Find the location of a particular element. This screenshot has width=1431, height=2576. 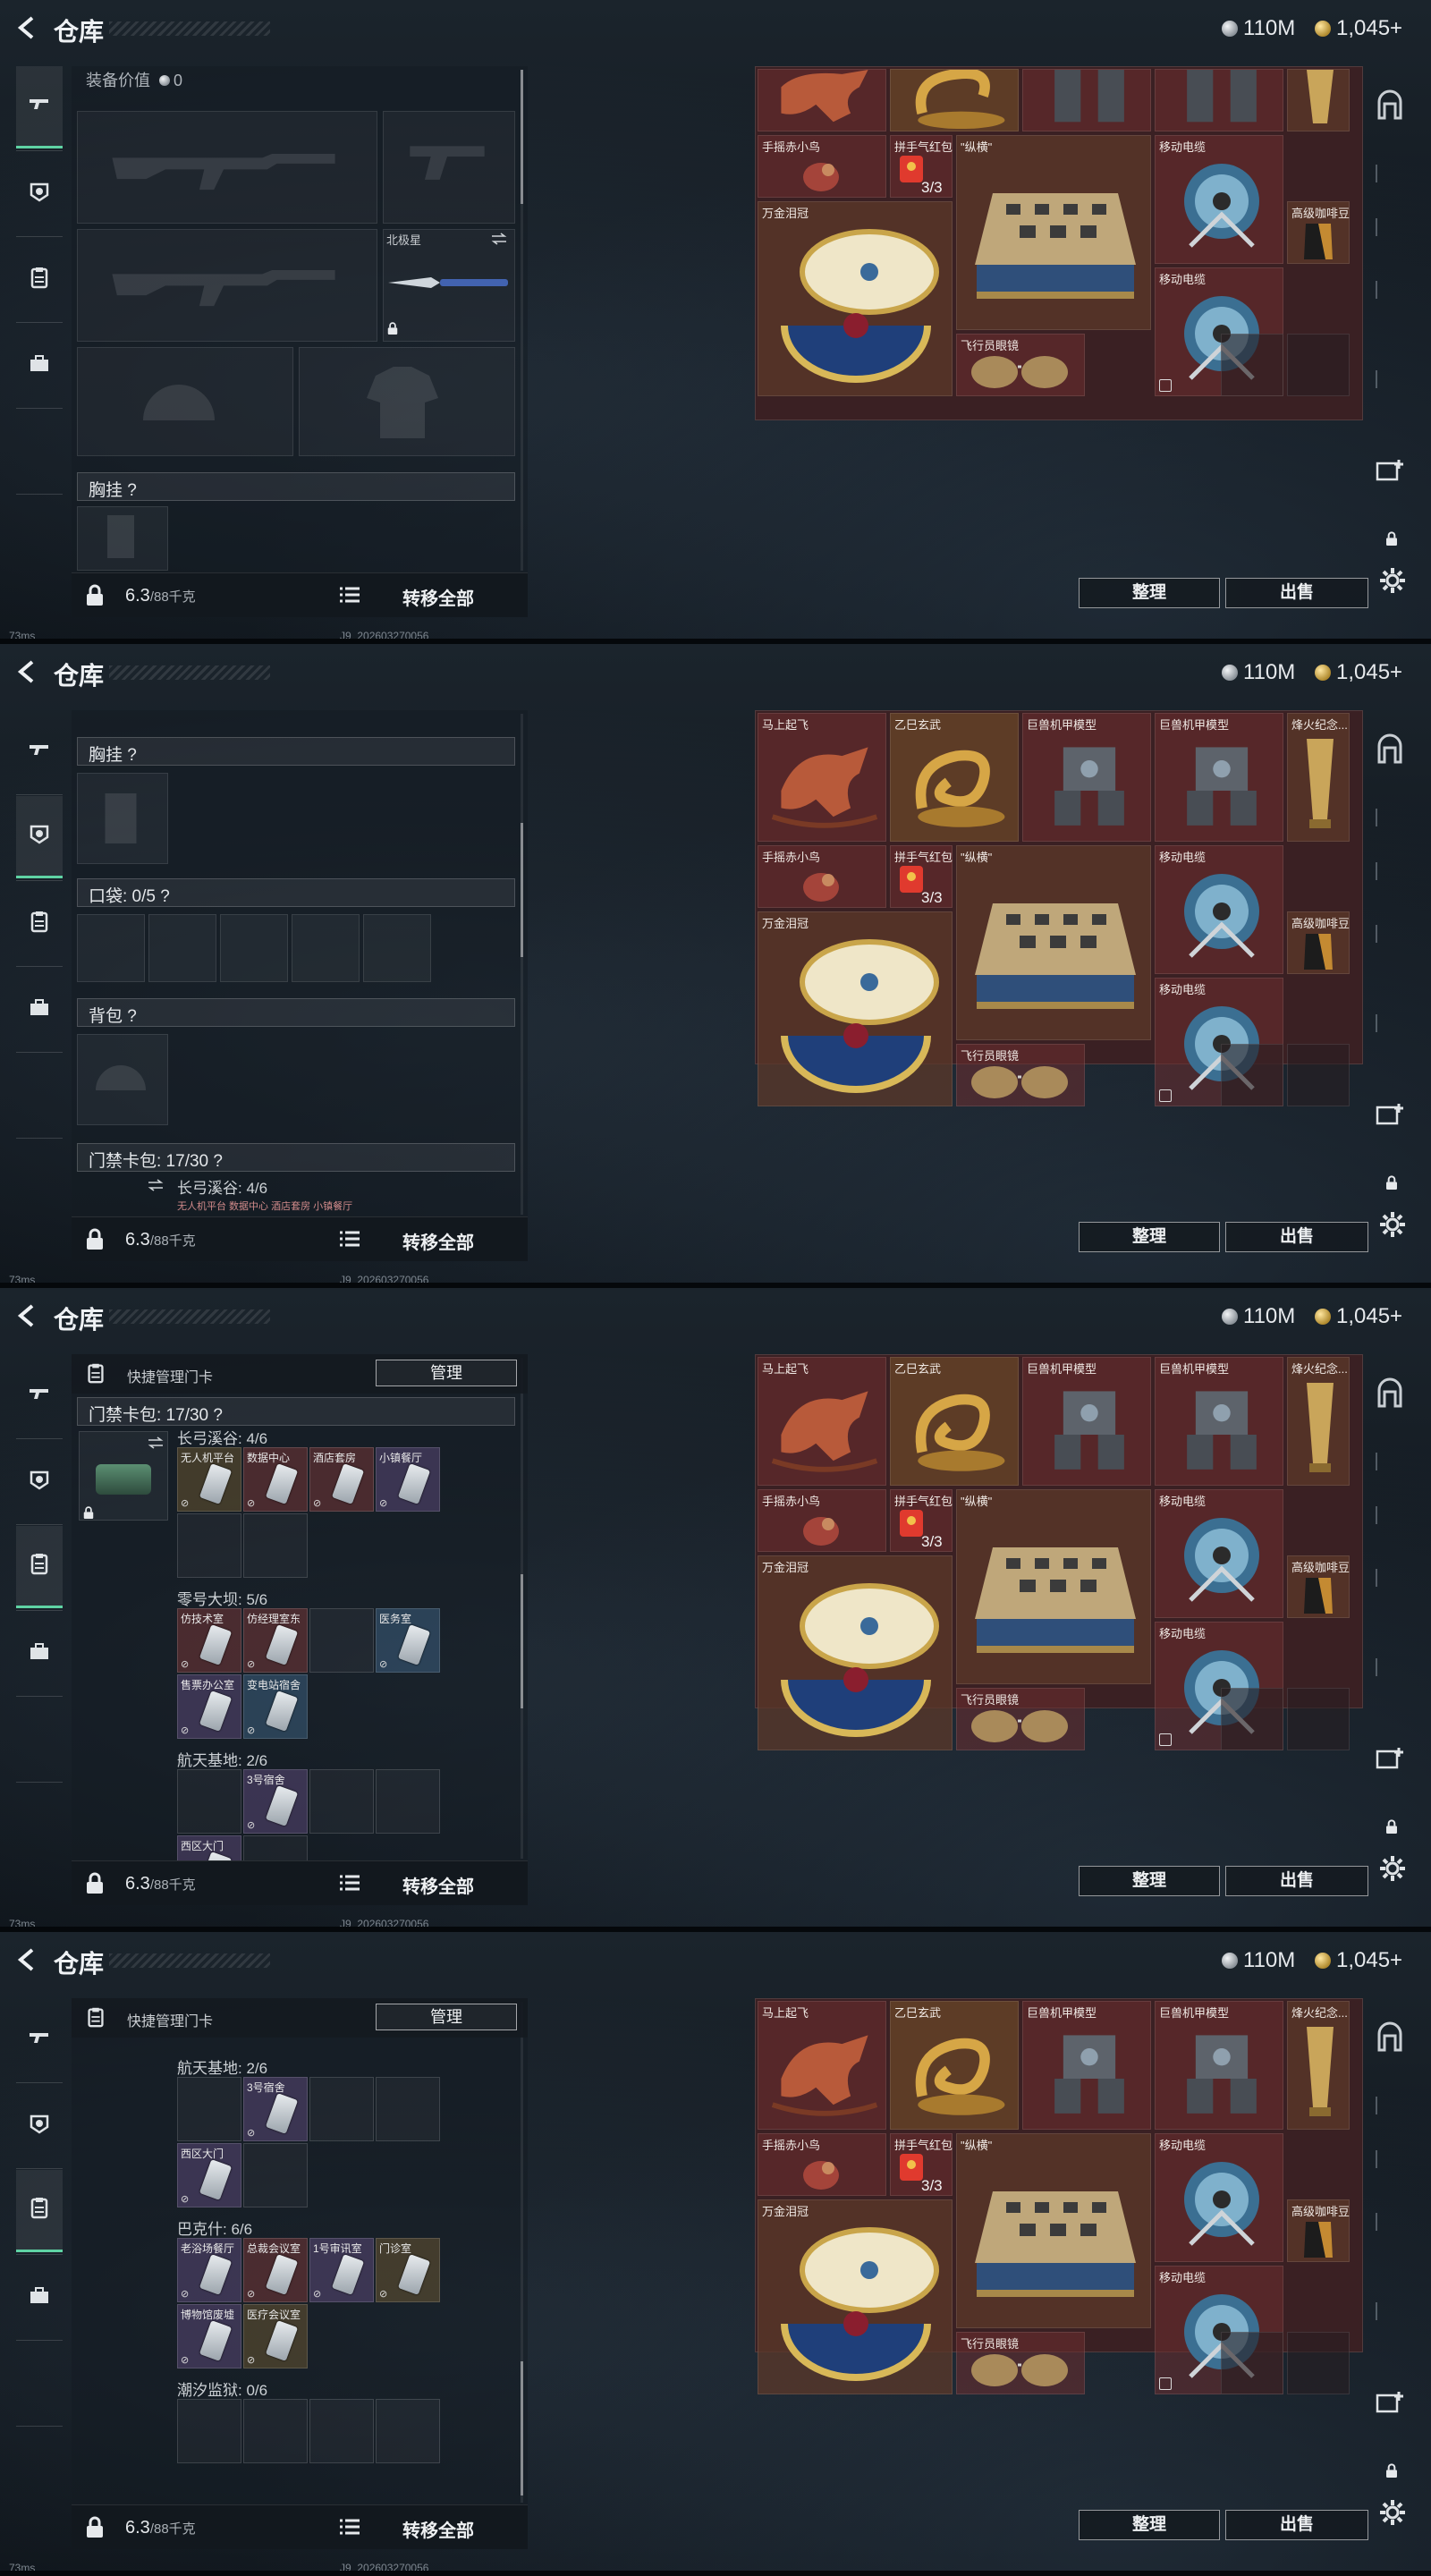

keycard: 门诊室 ⊘ is located at coordinates (408, 2270).